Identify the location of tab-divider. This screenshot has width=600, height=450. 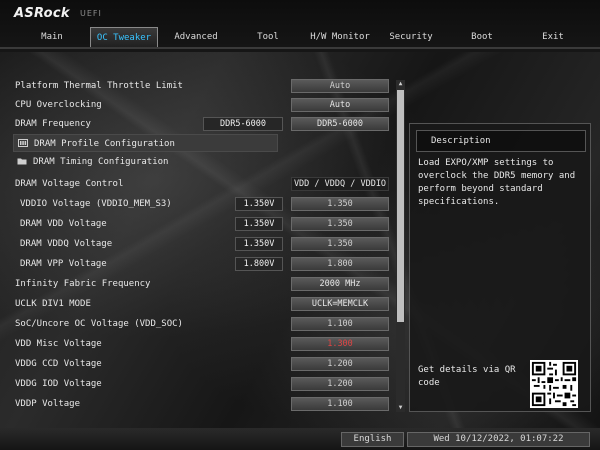
(300, 48).